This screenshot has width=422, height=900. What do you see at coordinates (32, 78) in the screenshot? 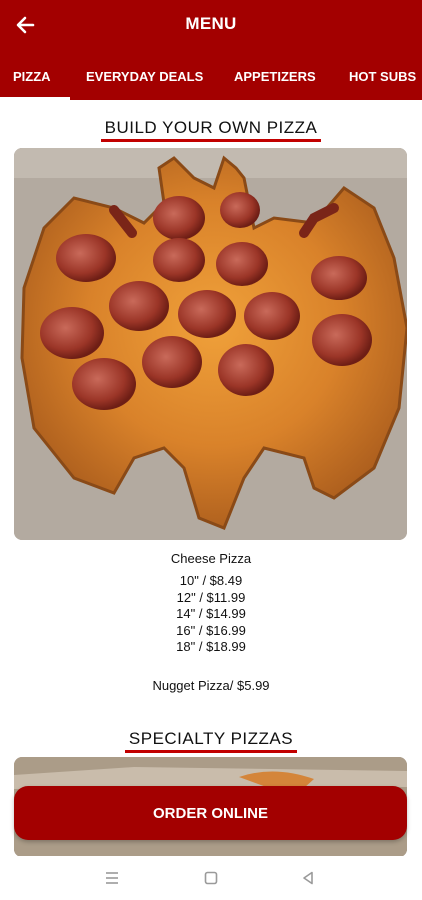
I see `tab-pizza: PIZZA` at bounding box center [32, 78].